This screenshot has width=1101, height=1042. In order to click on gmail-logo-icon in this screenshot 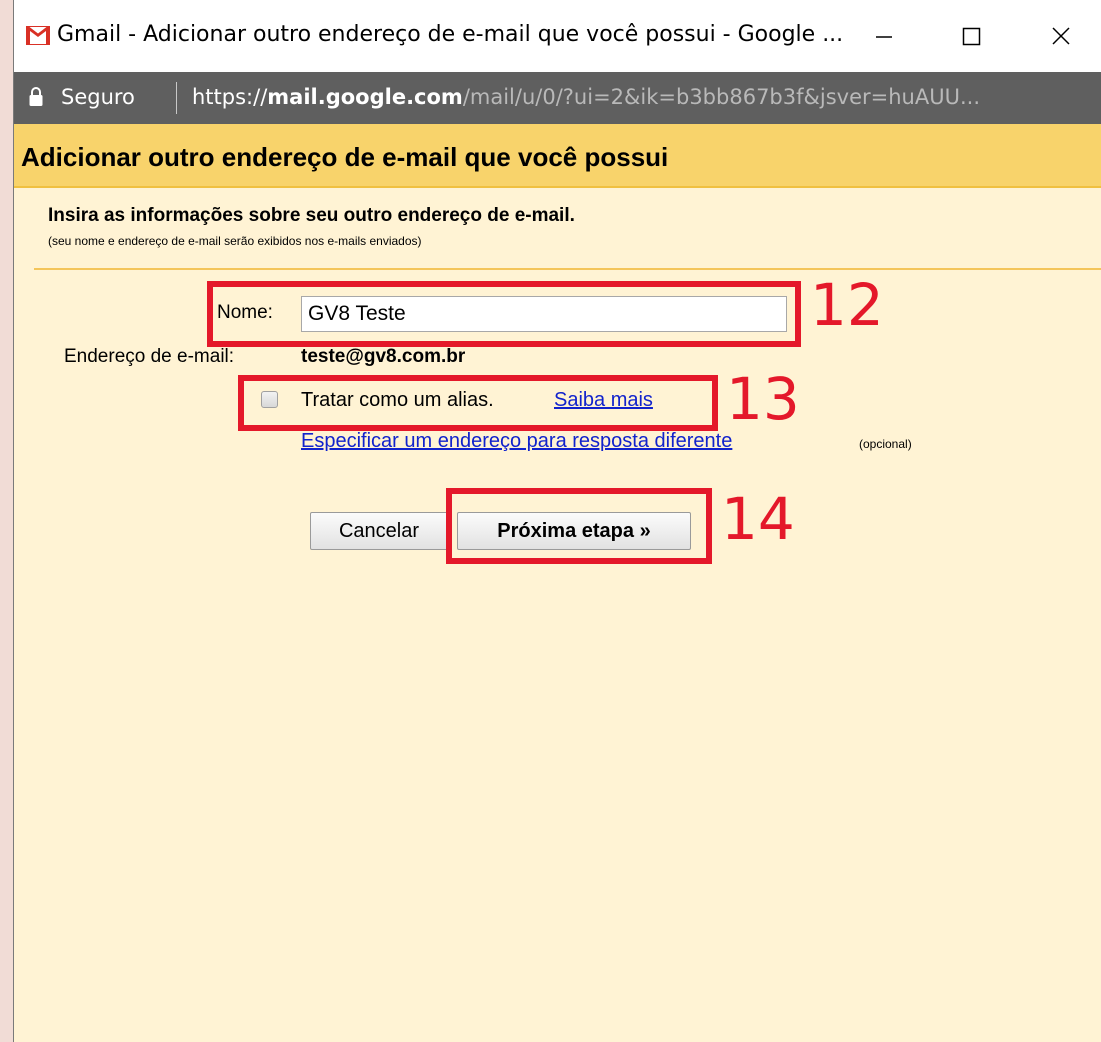, I will do `click(38, 35)`.